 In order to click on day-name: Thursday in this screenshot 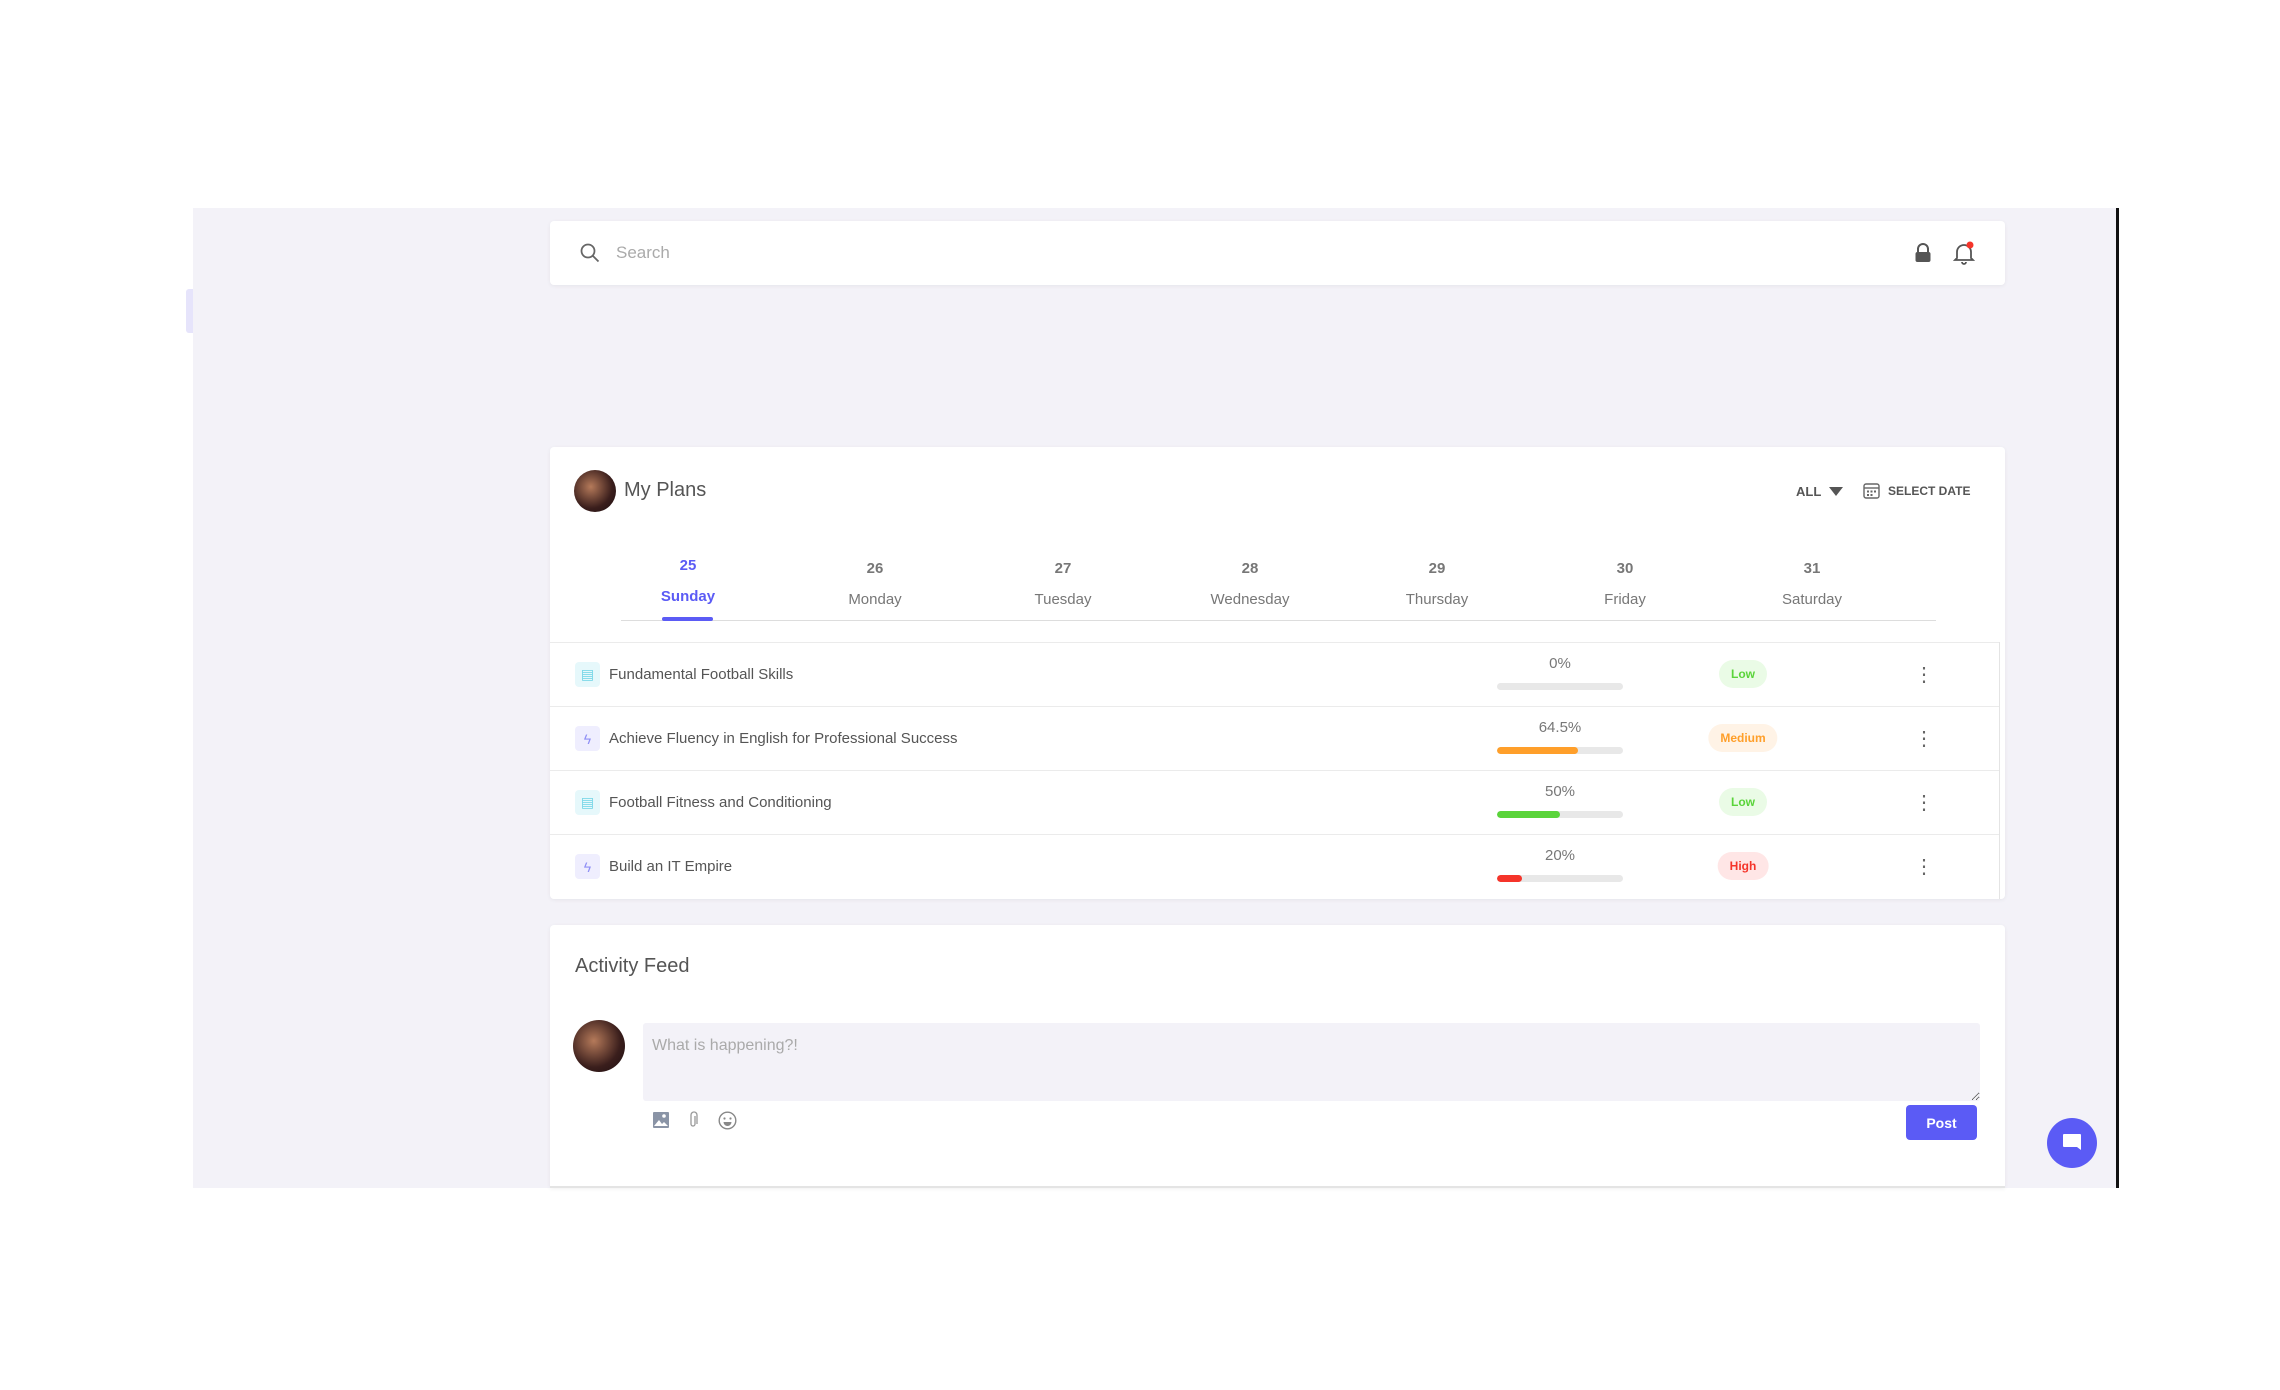, I will do `click(1437, 599)`.